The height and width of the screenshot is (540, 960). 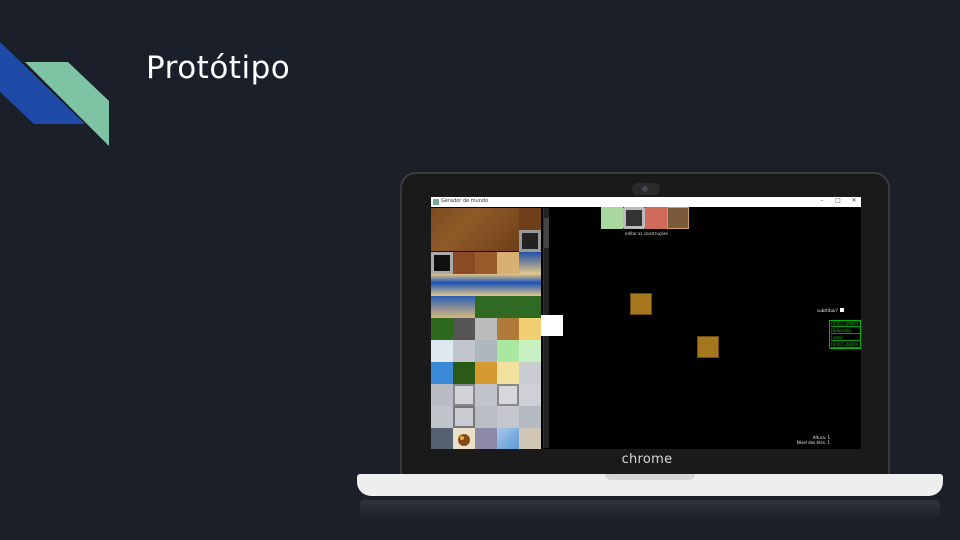 I want to click on window-title: Gerador de mundo, so click(x=465, y=201).